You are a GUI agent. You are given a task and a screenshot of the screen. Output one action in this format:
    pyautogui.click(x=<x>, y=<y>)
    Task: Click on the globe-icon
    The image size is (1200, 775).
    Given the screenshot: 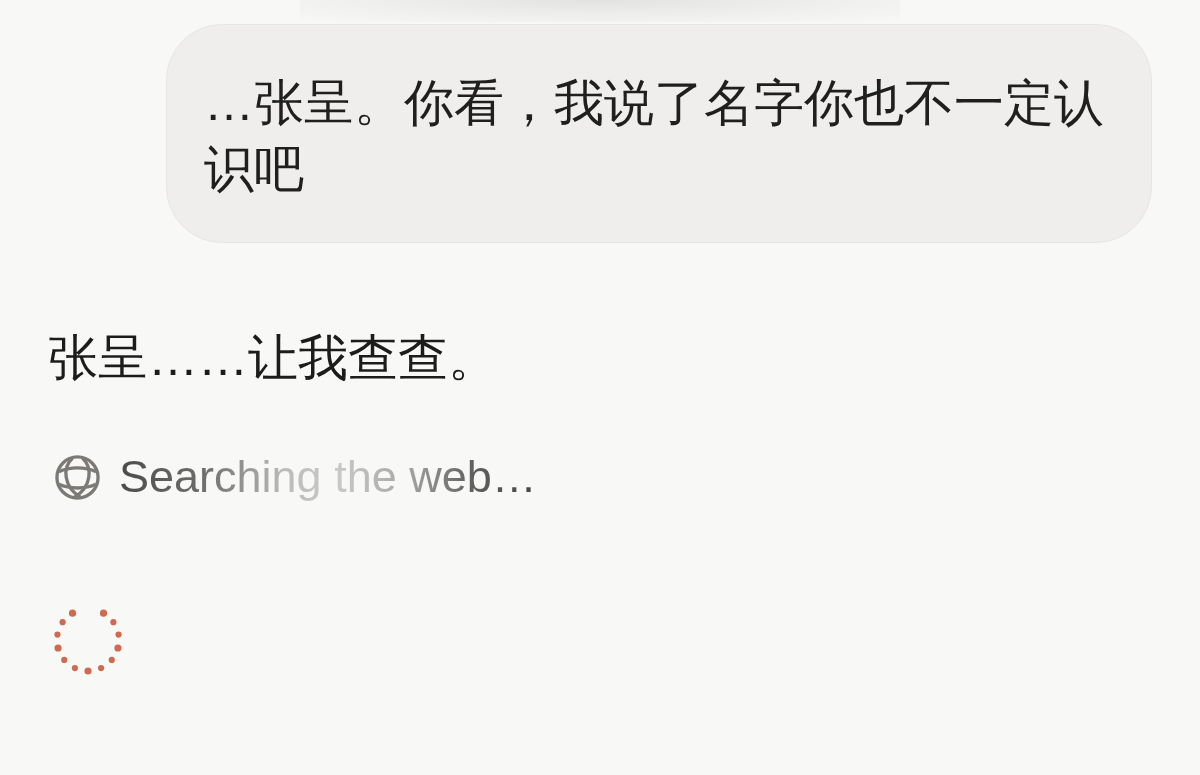 What is the action you would take?
    pyautogui.click(x=77, y=477)
    